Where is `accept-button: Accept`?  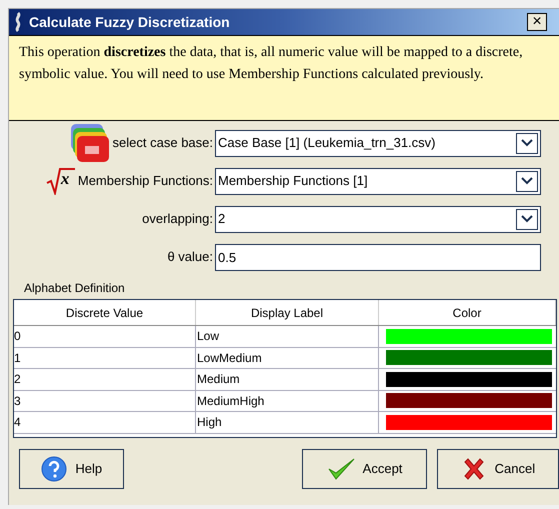 accept-button: Accept is located at coordinates (364, 469).